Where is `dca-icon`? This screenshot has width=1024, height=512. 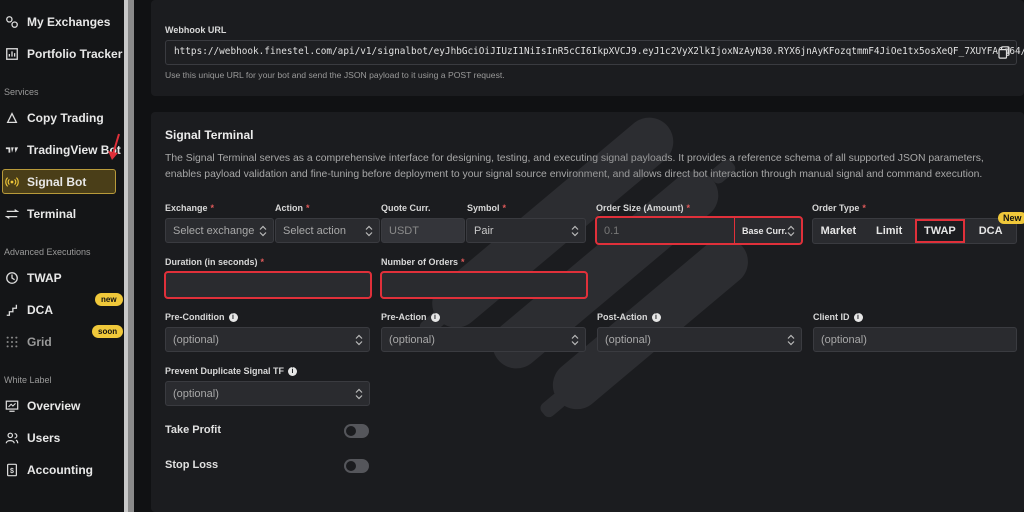
dca-icon is located at coordinates (12, 310).